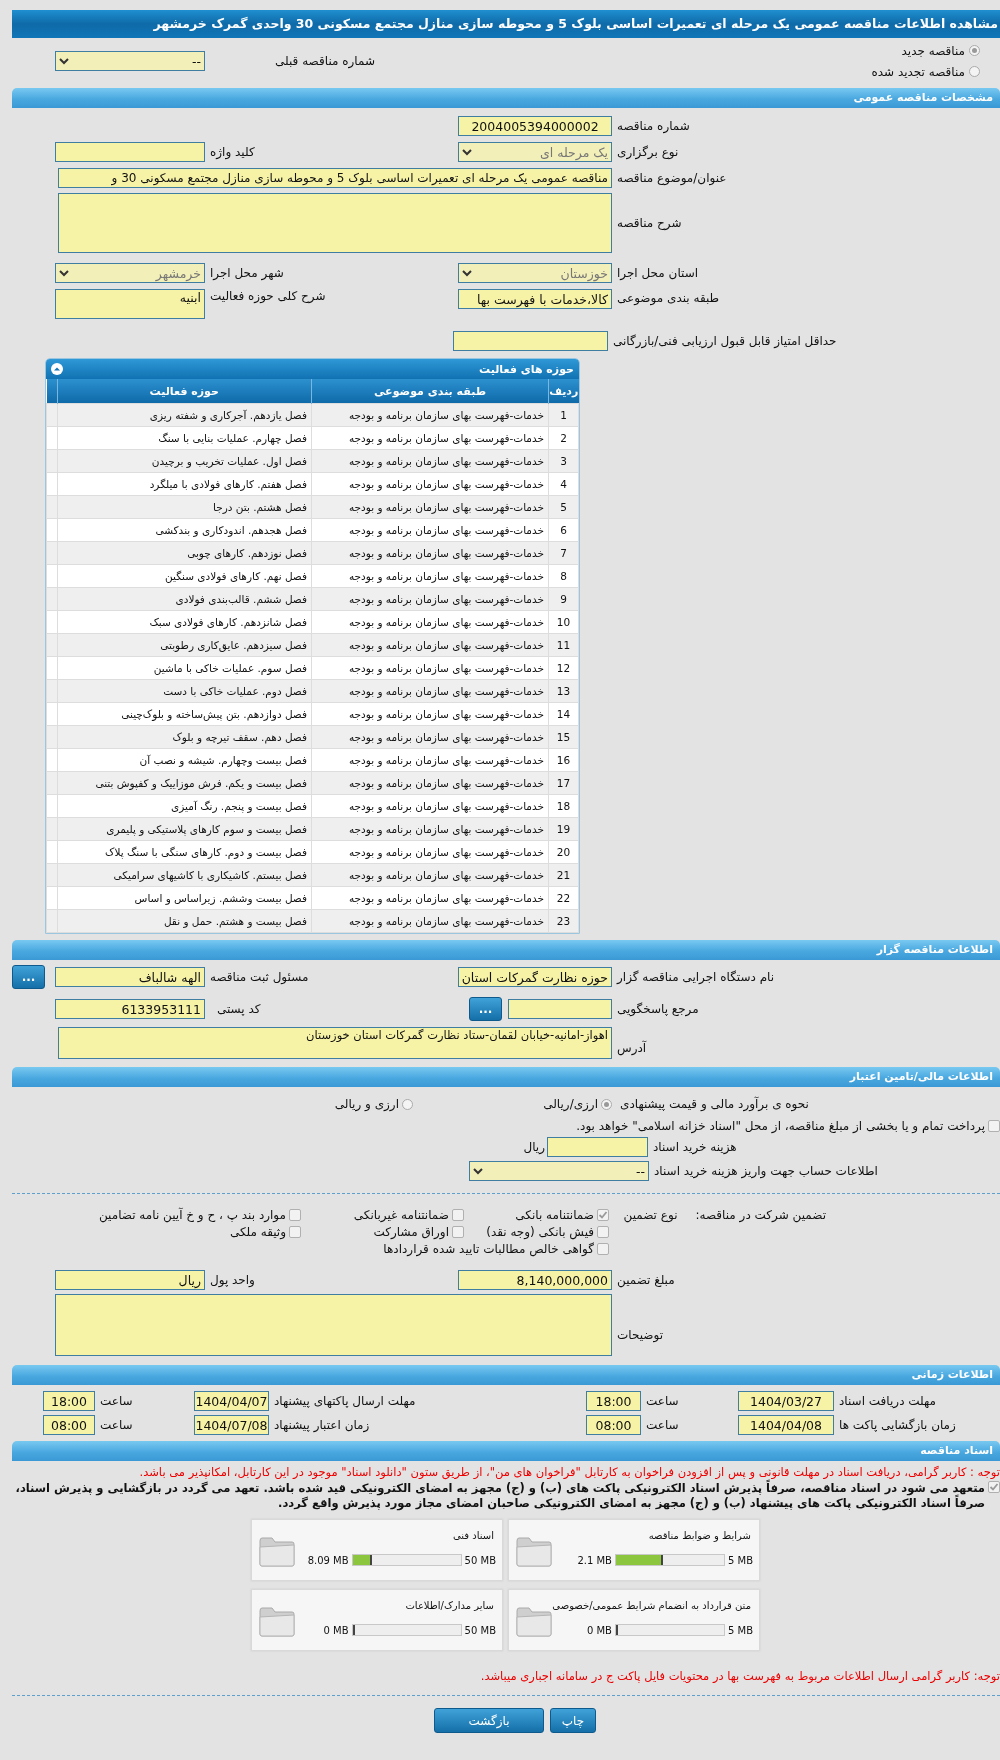 The width and height of the screenshot is (1000, 1760). I want to click on input-field: 8,140,000,000, so click(535, 1280).